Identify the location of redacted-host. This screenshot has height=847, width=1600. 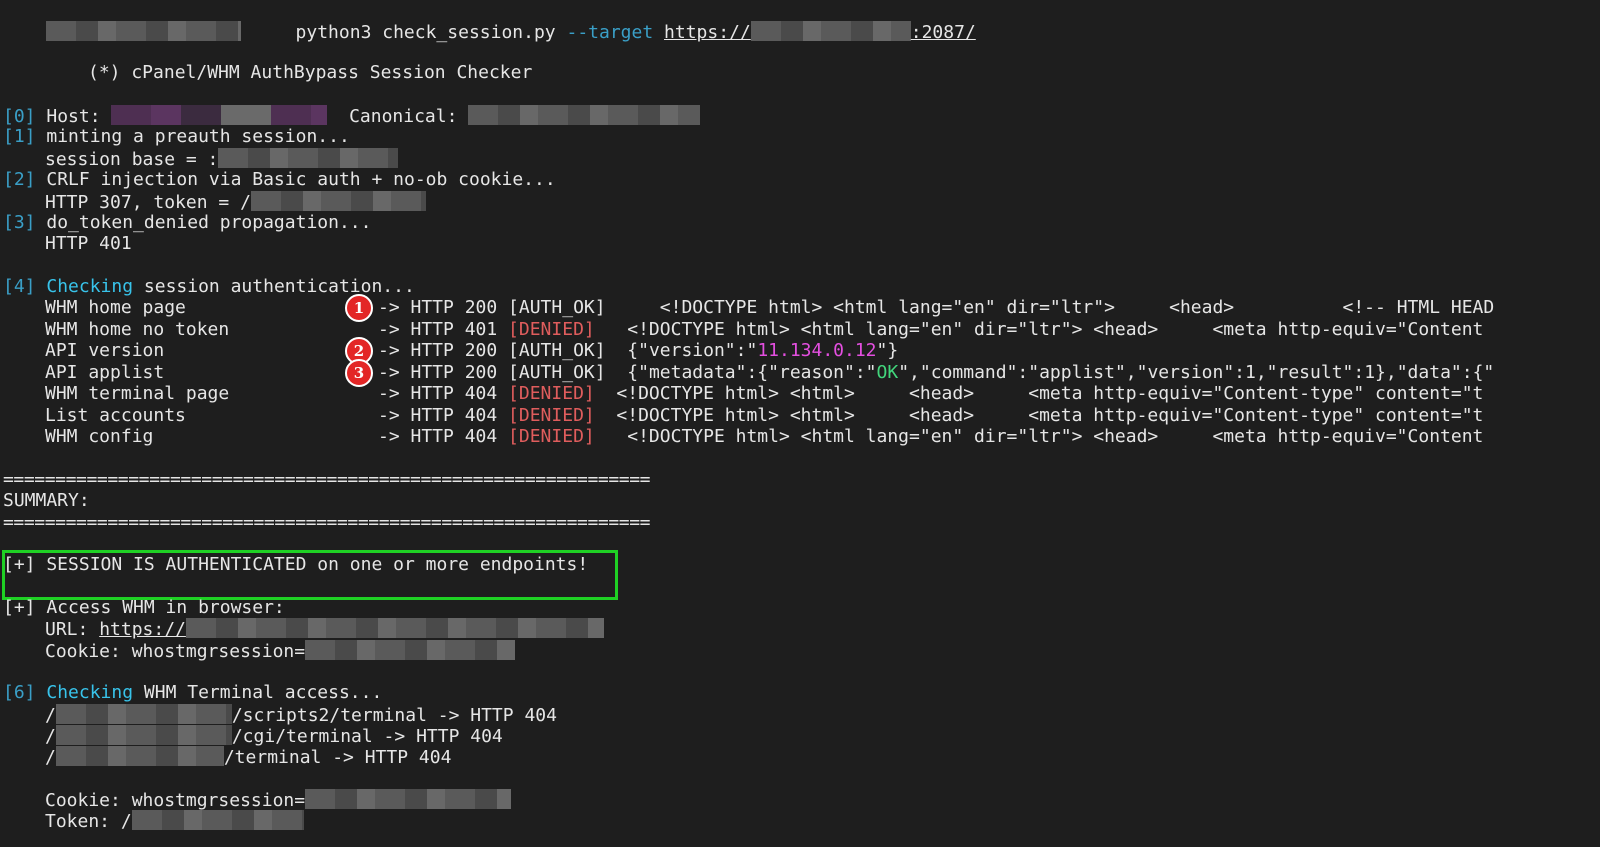
(219, 115).